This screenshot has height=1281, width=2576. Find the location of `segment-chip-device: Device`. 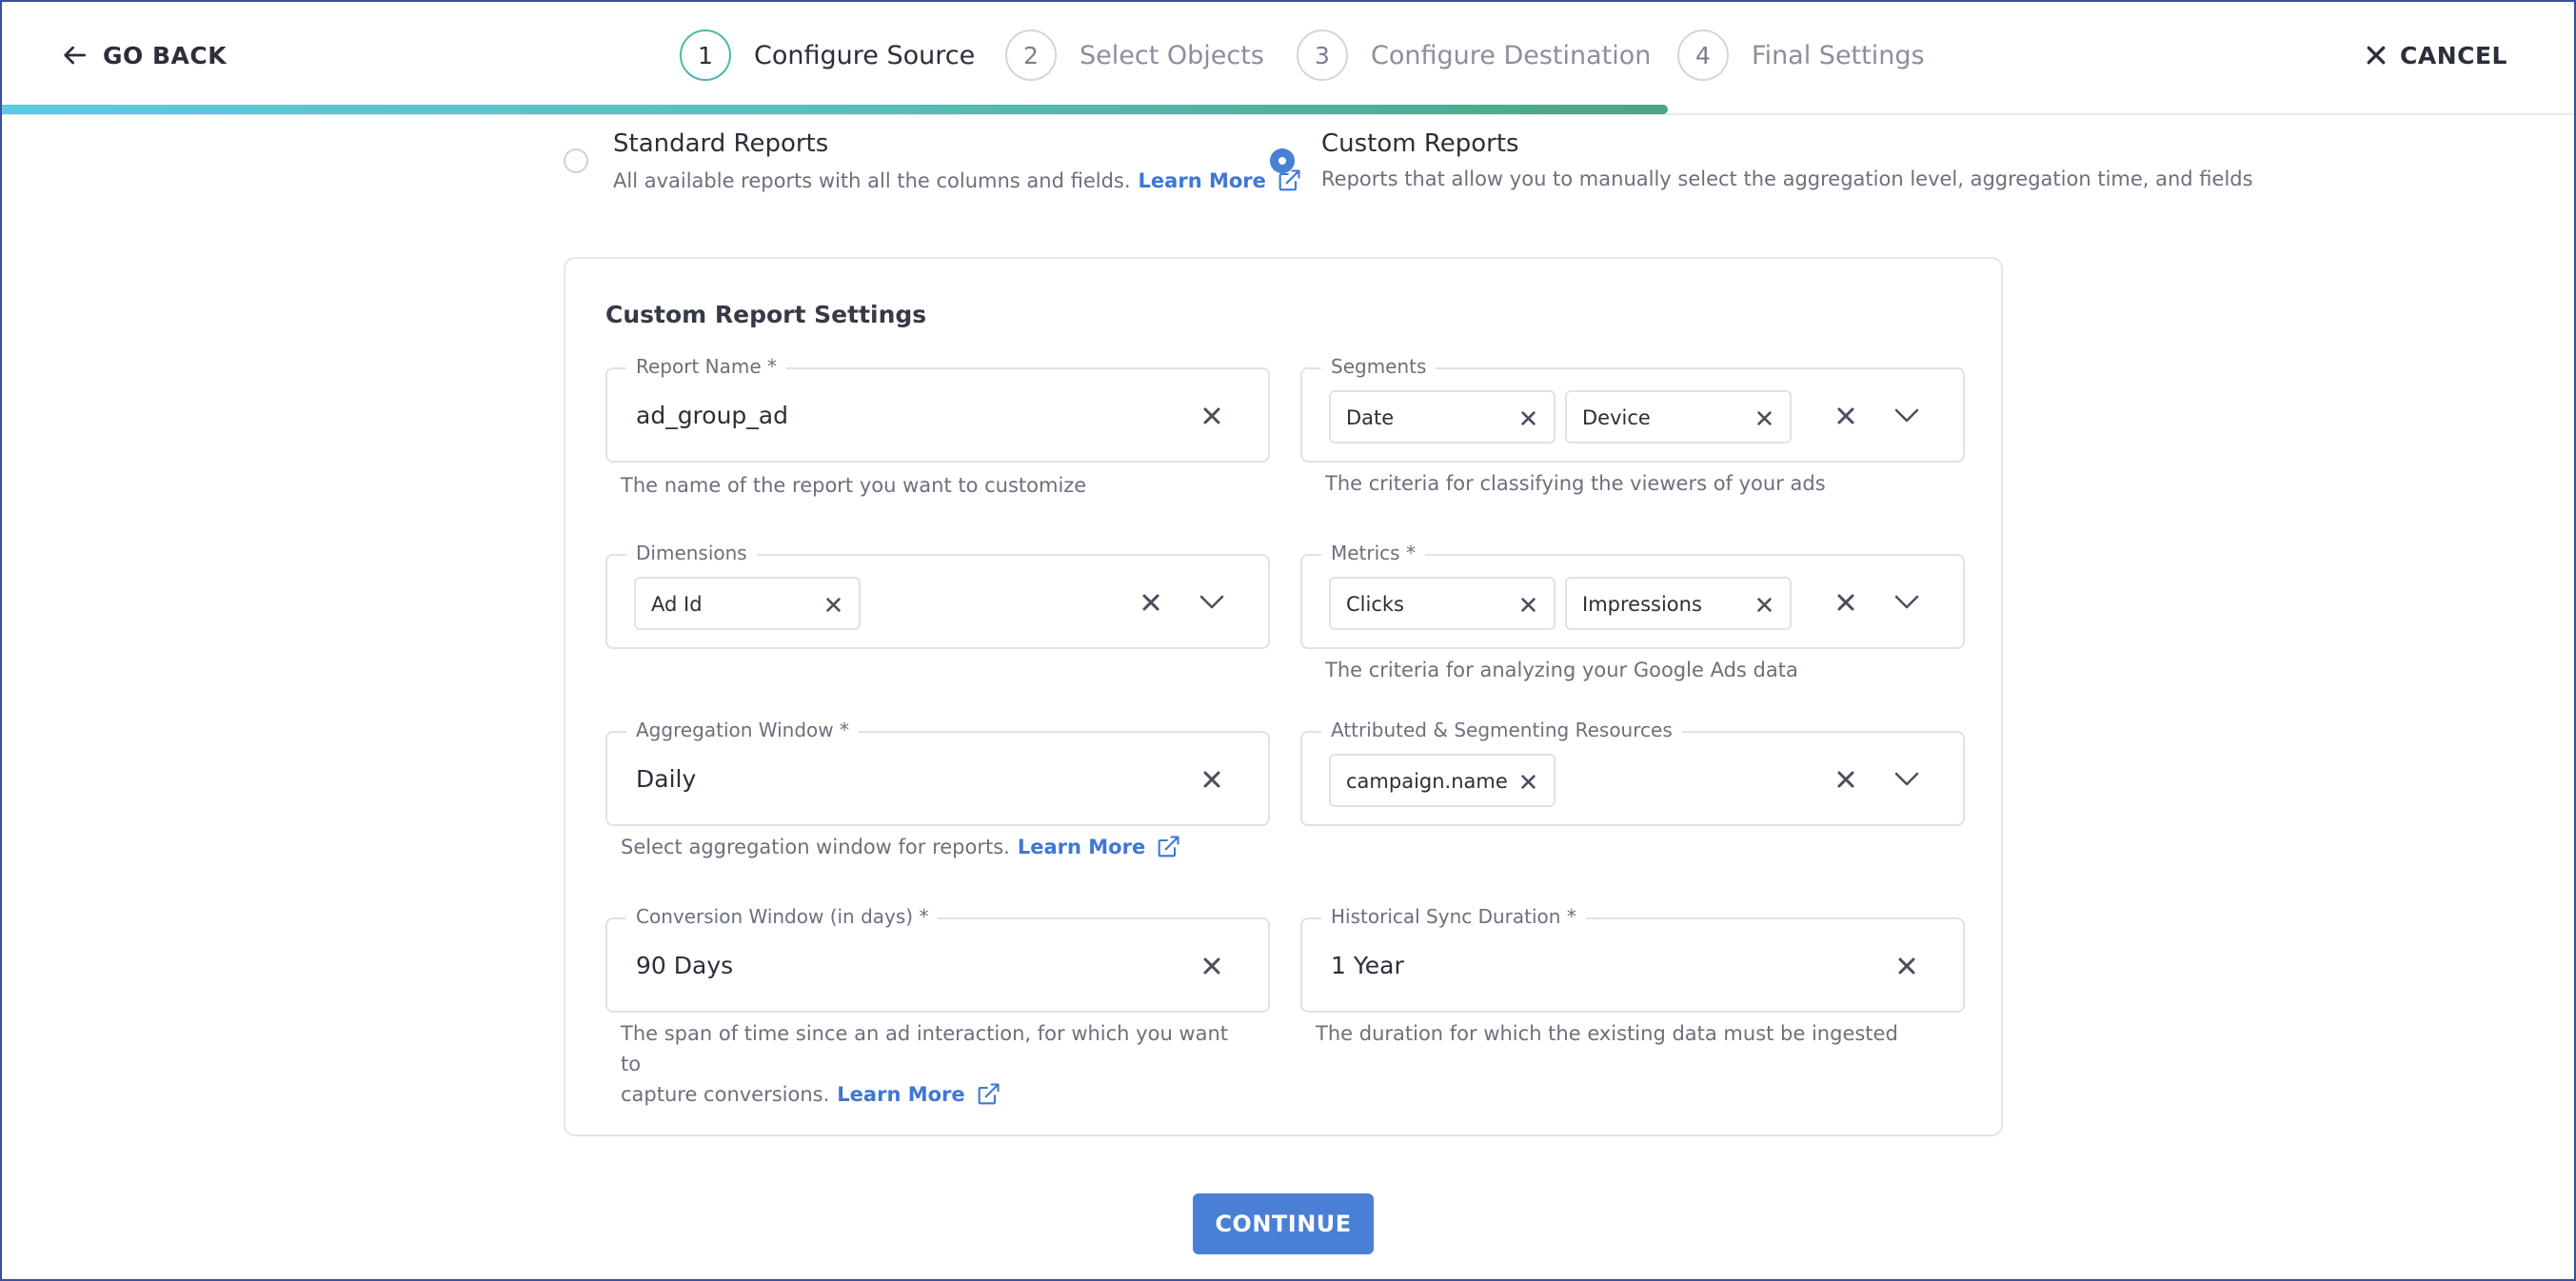

segment-chip-device: Device is located at coordinates (1679, 416).